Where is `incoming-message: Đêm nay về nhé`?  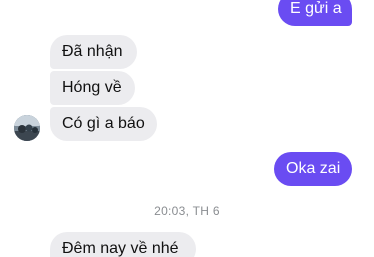
incoming-message: Đêm nay về nhé is located at coordinates (123, 244).